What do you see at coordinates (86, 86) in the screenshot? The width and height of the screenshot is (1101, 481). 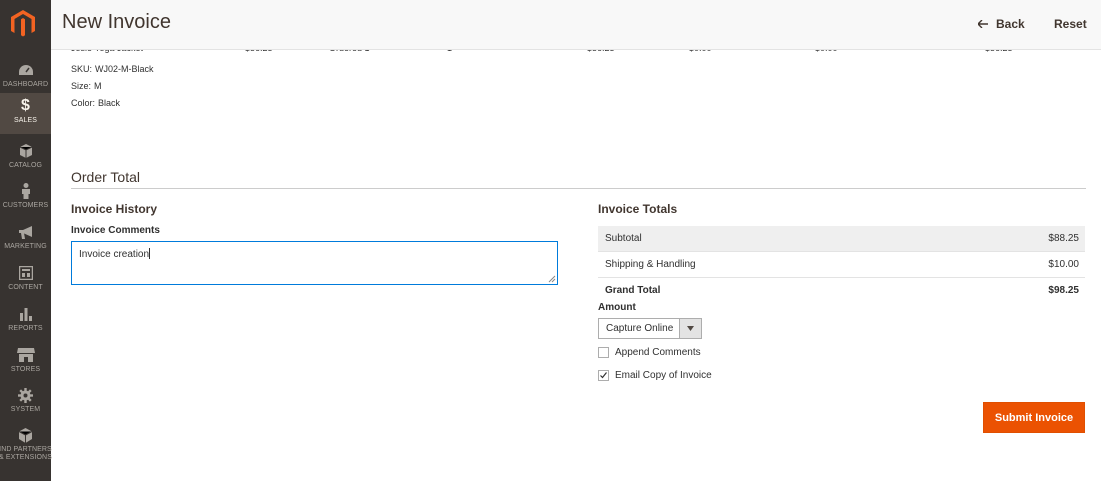 I see `item-size: Size: M` at bounding box center [86, 86].